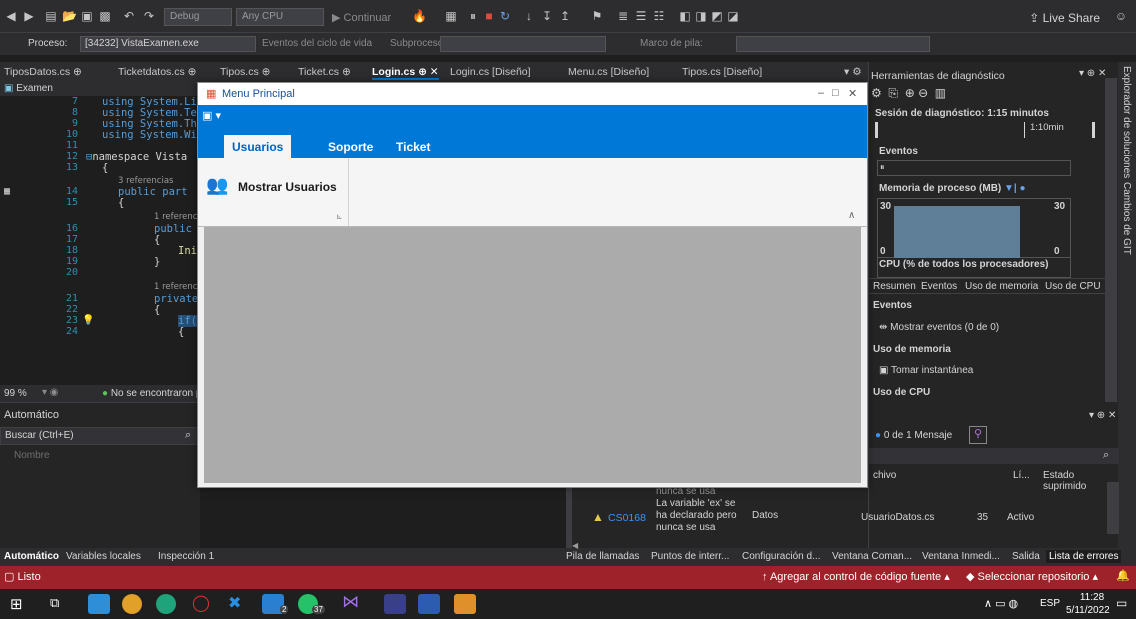  I want to click on tab-login-design: Login.cs [Diseño], so click(490, 72).